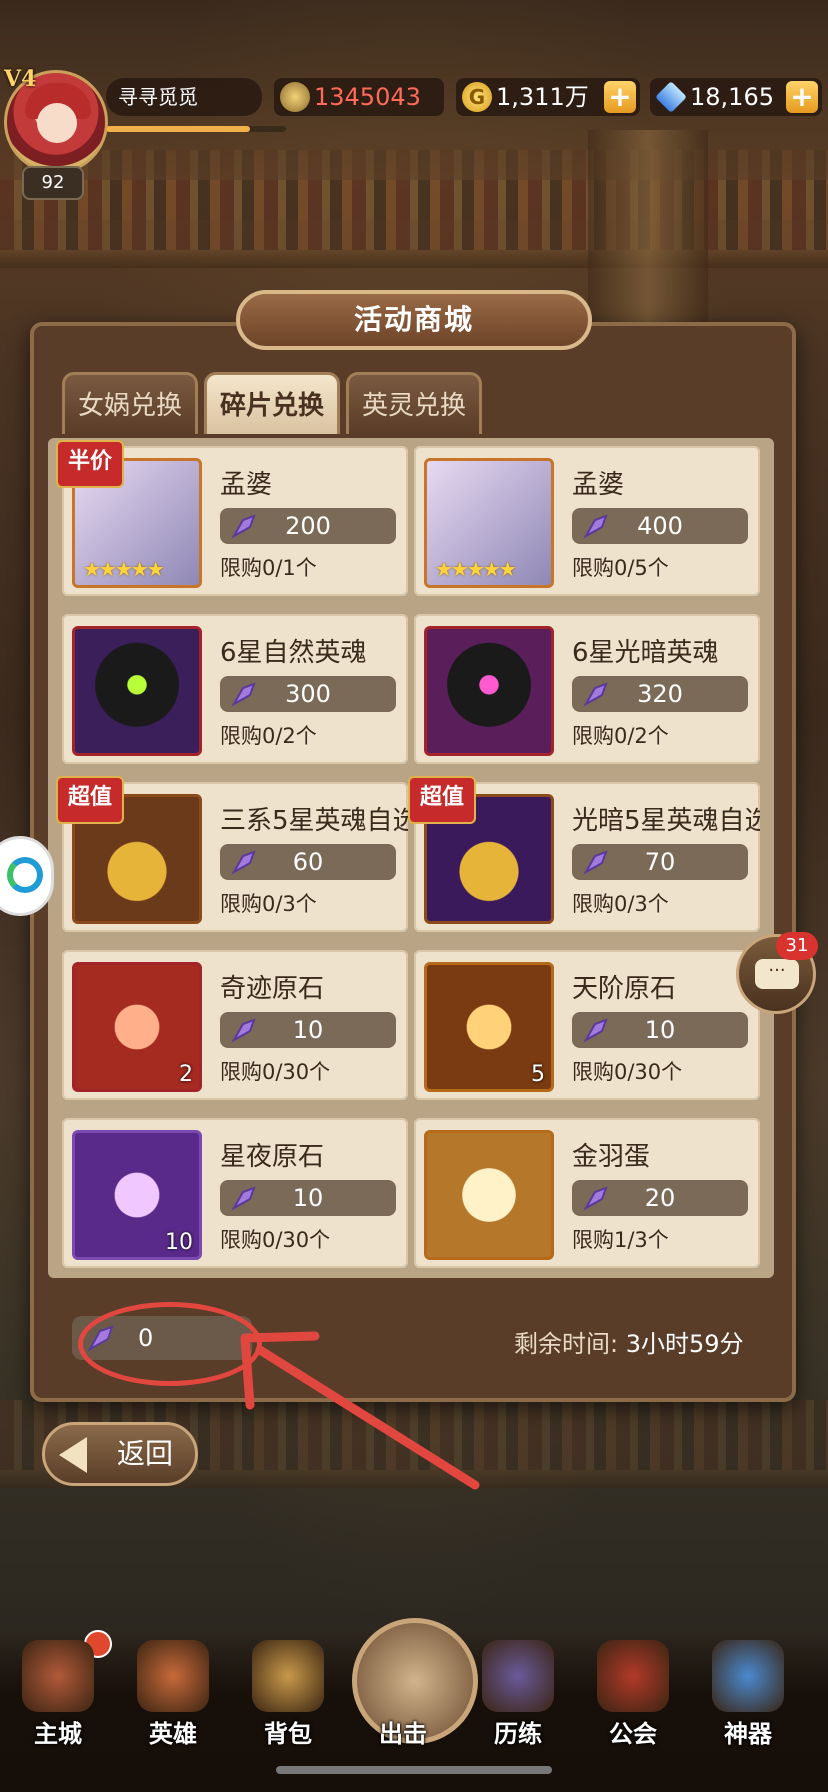 Image resolution: width=828 pixels, height=1792 pixels. I want to click on shop-title: 活动商城, so click(414, 320).